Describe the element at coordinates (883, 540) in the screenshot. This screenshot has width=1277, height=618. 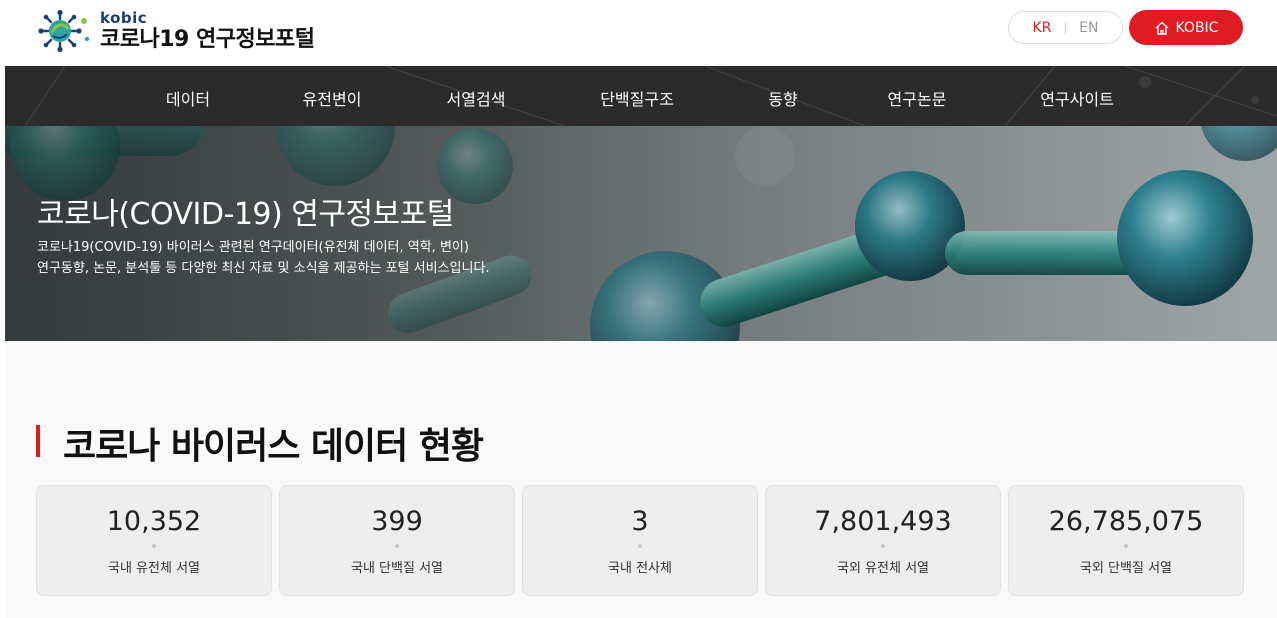
I see `stat-card-foreign-genome: 7,801,493 국외 유전체 서열` at that location.